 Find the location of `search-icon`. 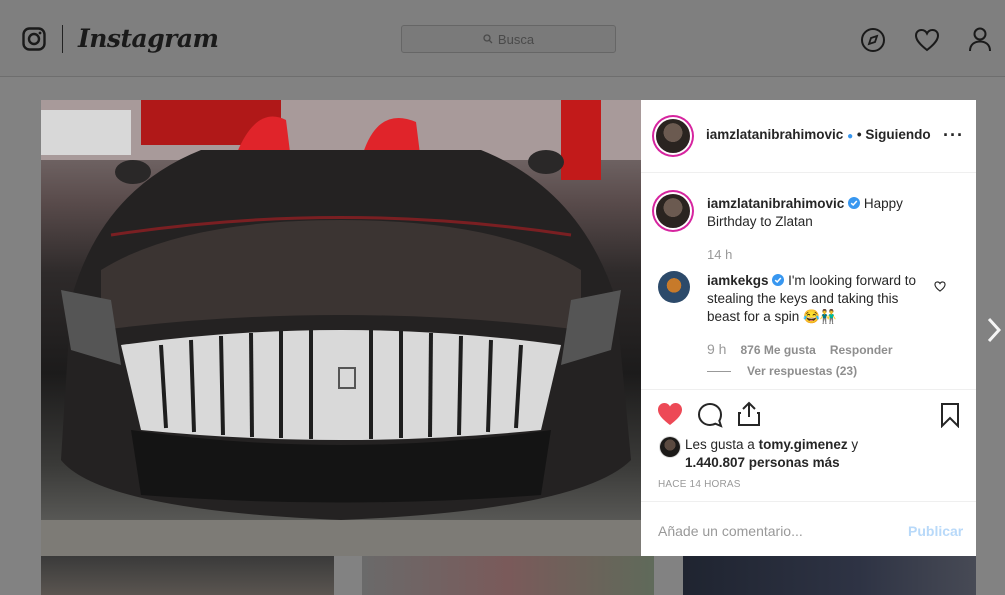

search-icon is located at coordinates (488, 39).